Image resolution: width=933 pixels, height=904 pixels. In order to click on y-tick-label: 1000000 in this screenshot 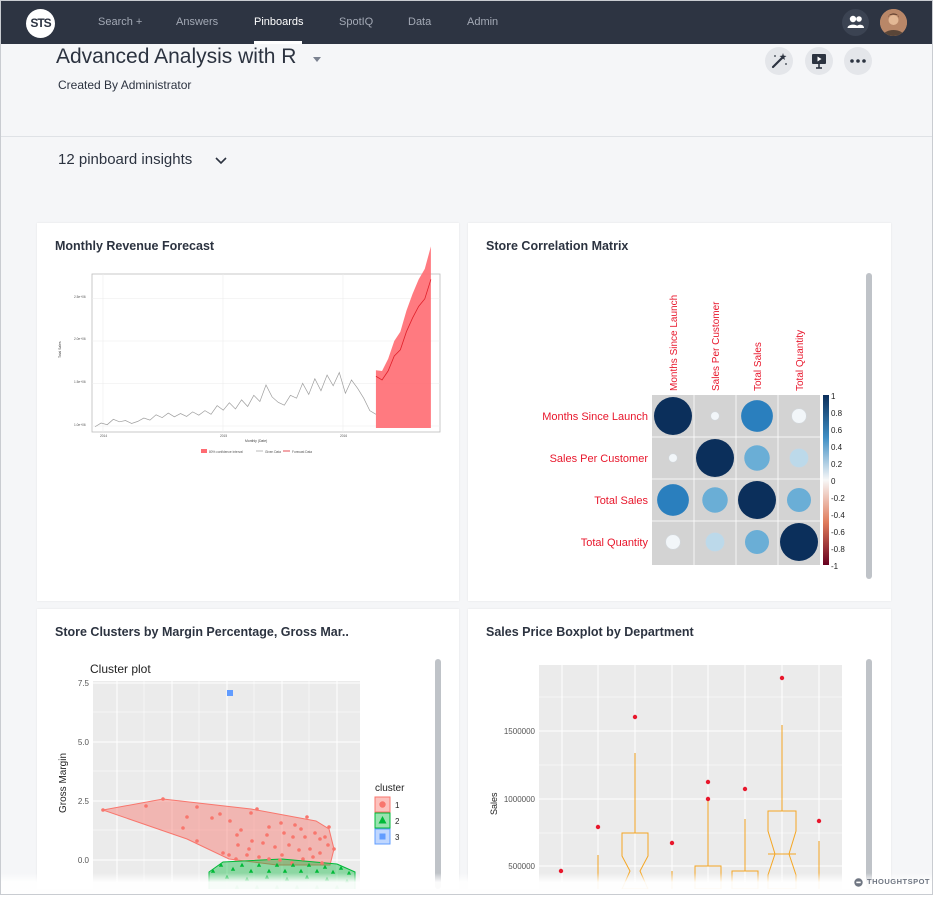, I will do `click(520, 799)`.